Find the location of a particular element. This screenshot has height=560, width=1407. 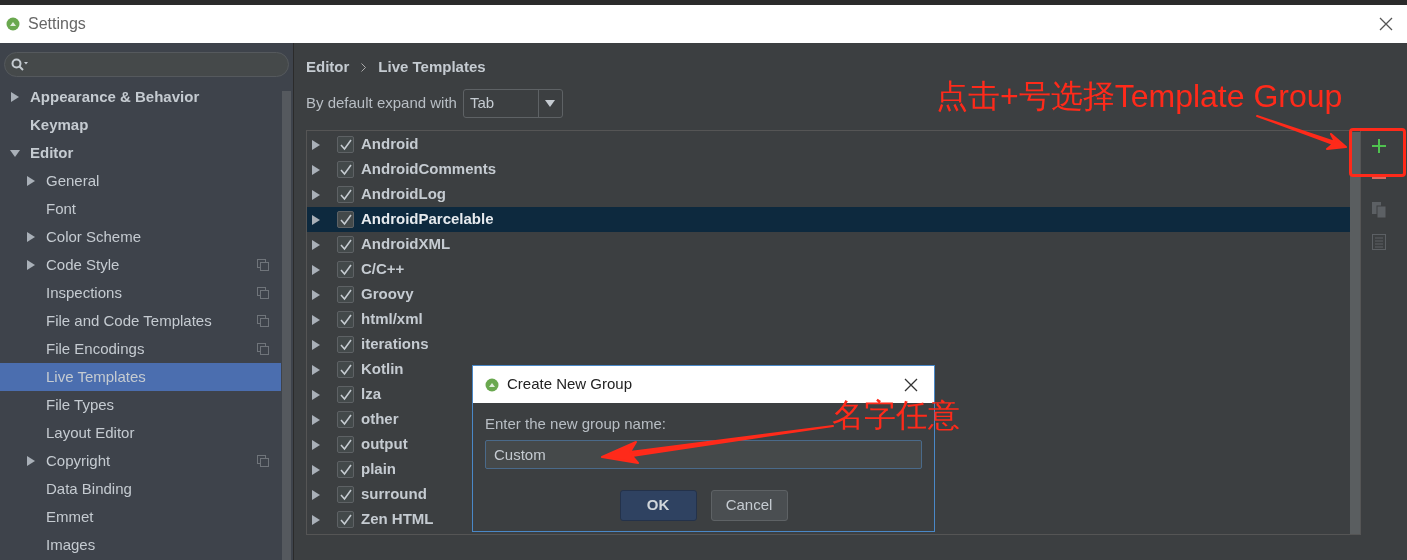

template-group-name: AndroidComments is located at coordinates (428, 169).